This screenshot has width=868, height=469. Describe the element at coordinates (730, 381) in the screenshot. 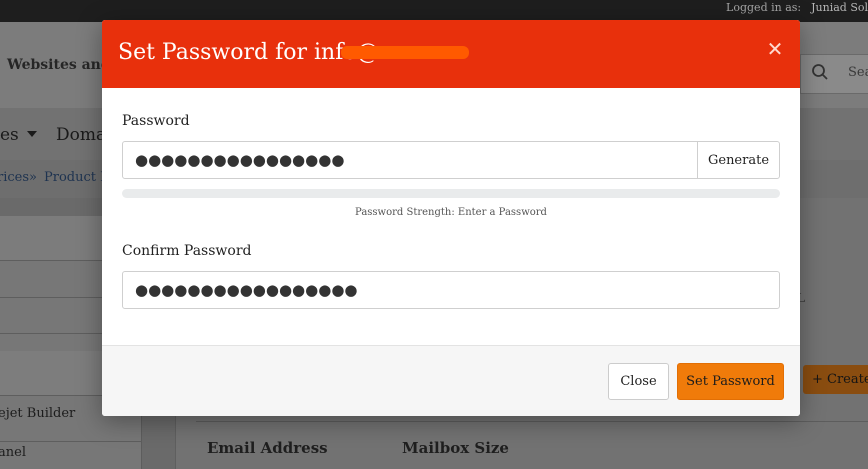

I see `set-password-button: Set Password` at that location.